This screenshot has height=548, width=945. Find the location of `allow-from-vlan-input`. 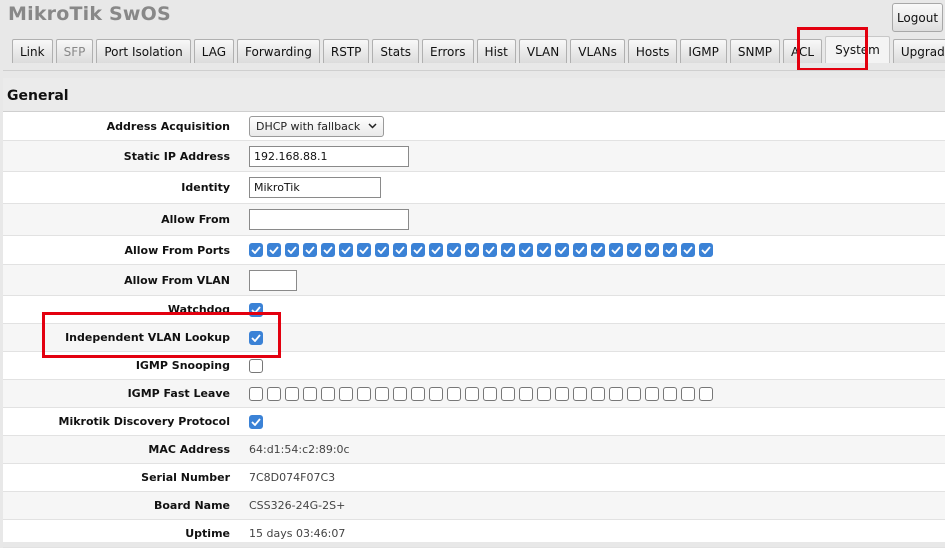

allow-from-vlan-input is located at coordinates (273, 280).